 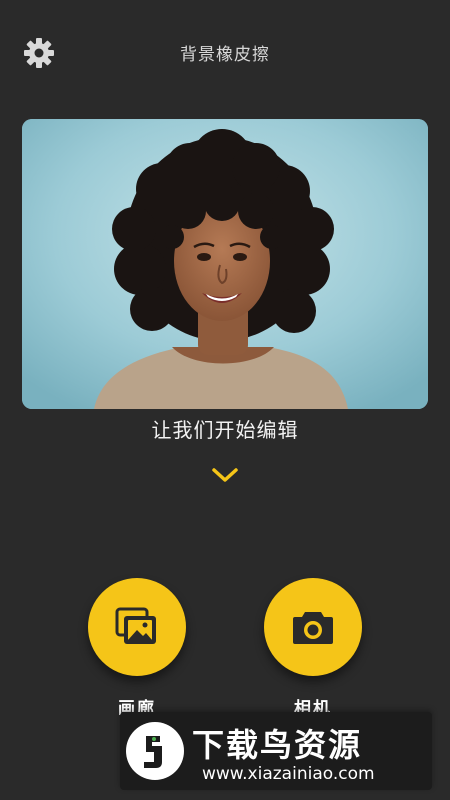 What do you see at coordinates (225, 430) in the screenshot?
I see `tagline: 让我们开始编辑` at bounding box center [225, 430].